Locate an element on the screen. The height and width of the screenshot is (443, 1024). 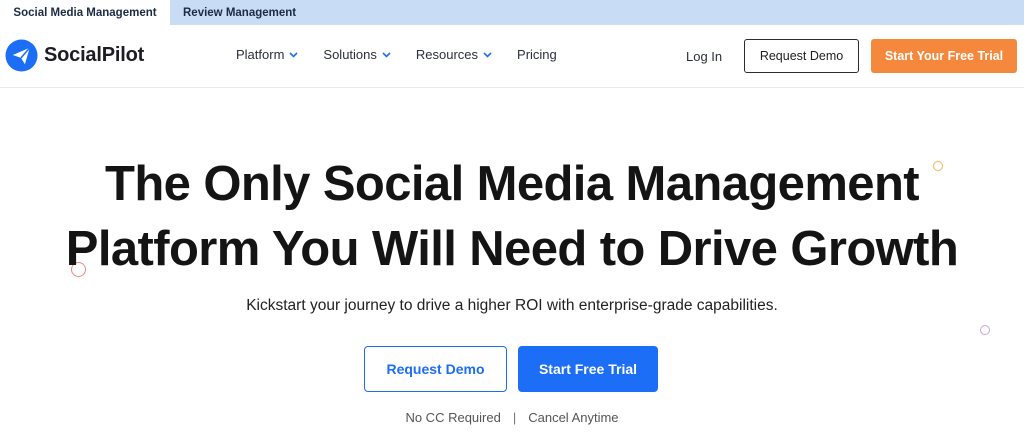
nav-item-solutions: Solutions is located at coordinates (357, 54).